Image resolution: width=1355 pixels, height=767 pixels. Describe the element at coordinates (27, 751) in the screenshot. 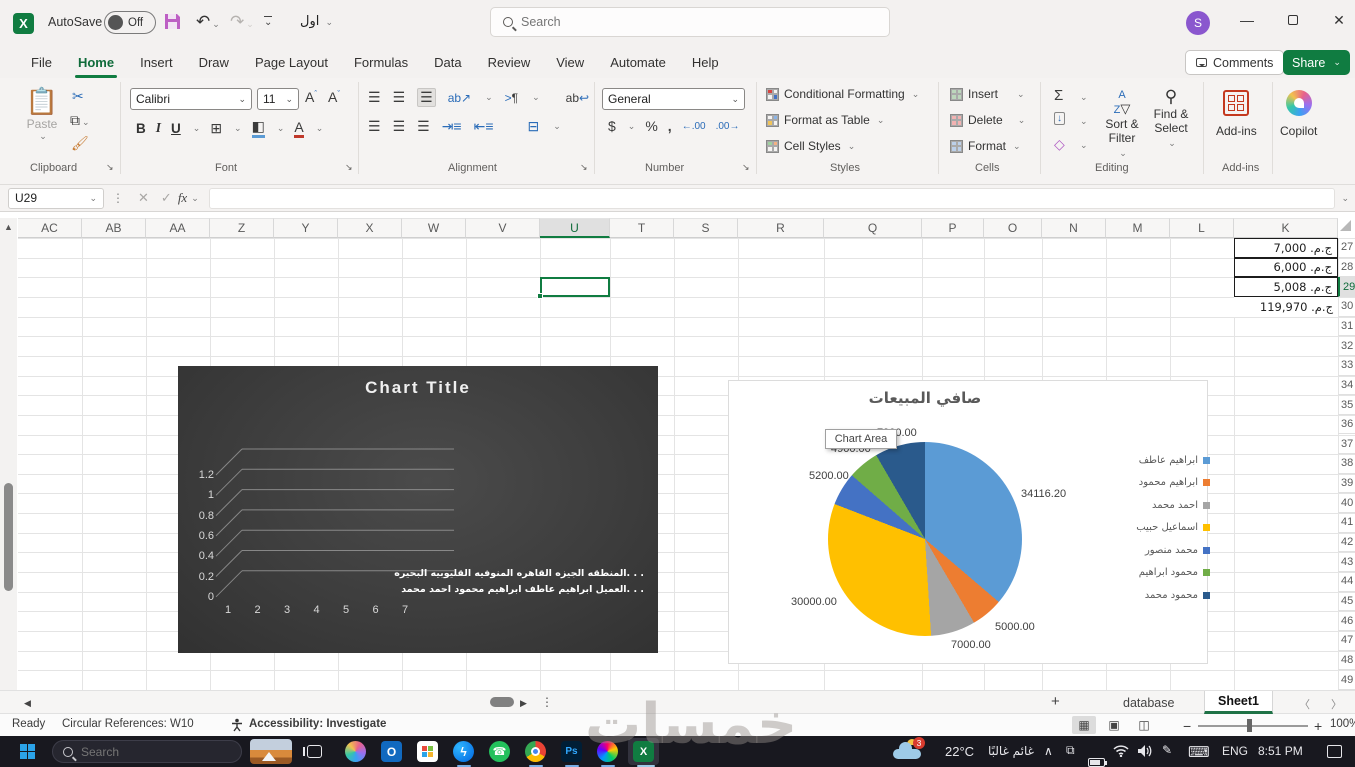

I see `start-button` at that location.